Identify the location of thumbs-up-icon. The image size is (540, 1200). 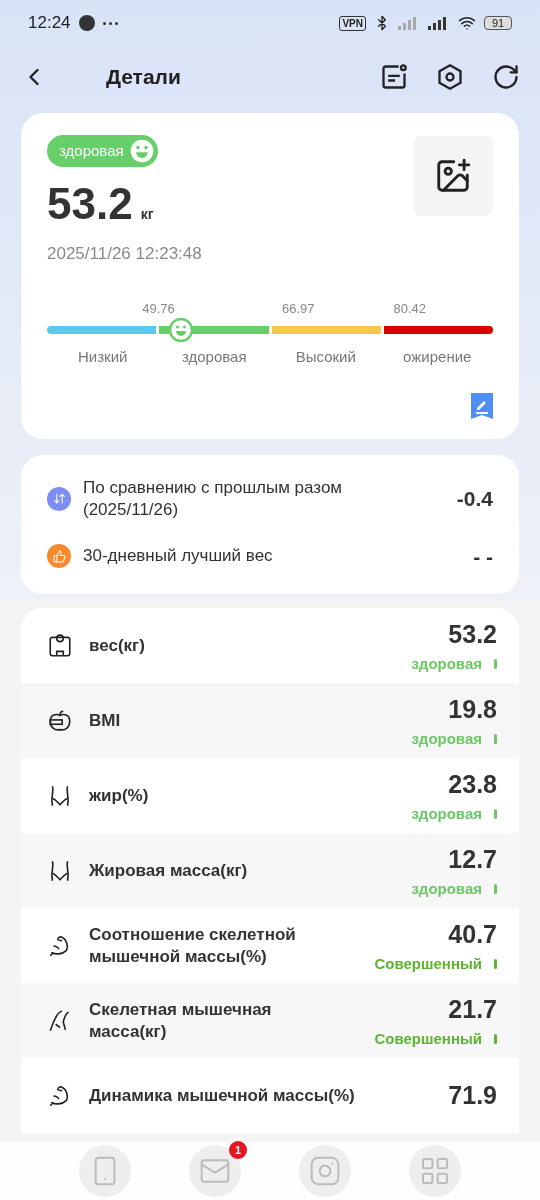
(59, 556).